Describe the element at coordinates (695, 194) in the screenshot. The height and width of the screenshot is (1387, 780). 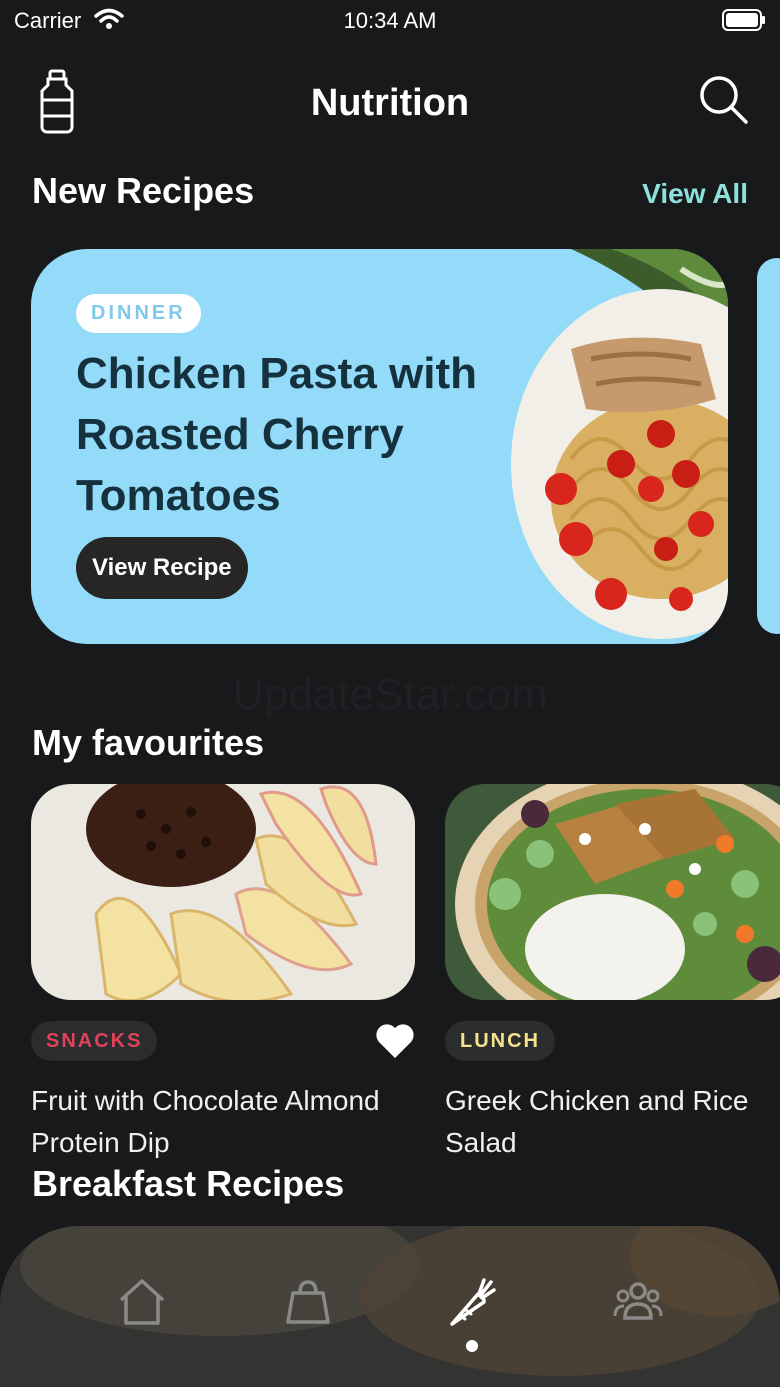
I see `view-all-link: View All` at that location.